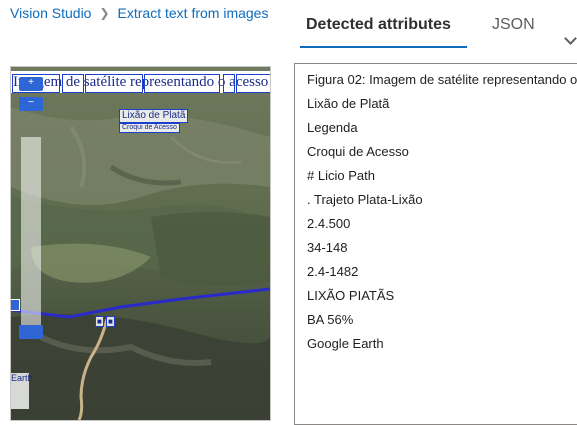 This screenshot has width=577, height=425. What do you see at coordinates (31, 84) in the screenshot?
I see `zoom-in-button: +` at bounding box center [31, 84].